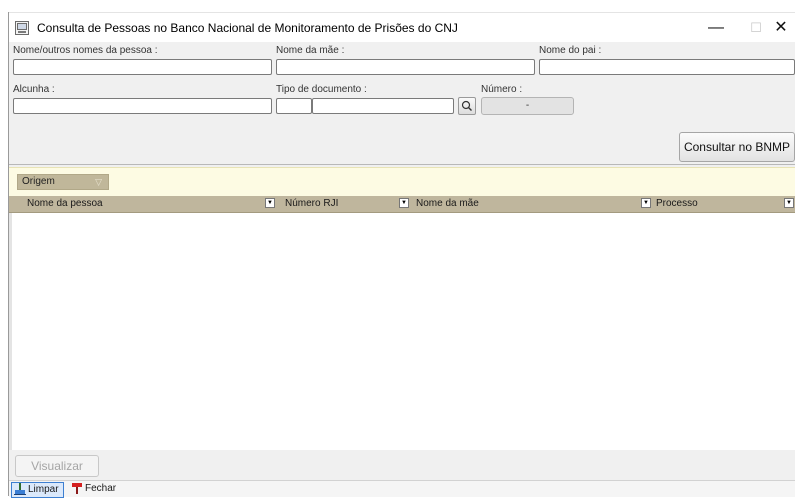 Image resolution: width=795 pixels, height=498 pixels. What do you see at coordinates (22, 28) in the screenshot?
I see `app-window-icon` at bounding box center [22, 28].